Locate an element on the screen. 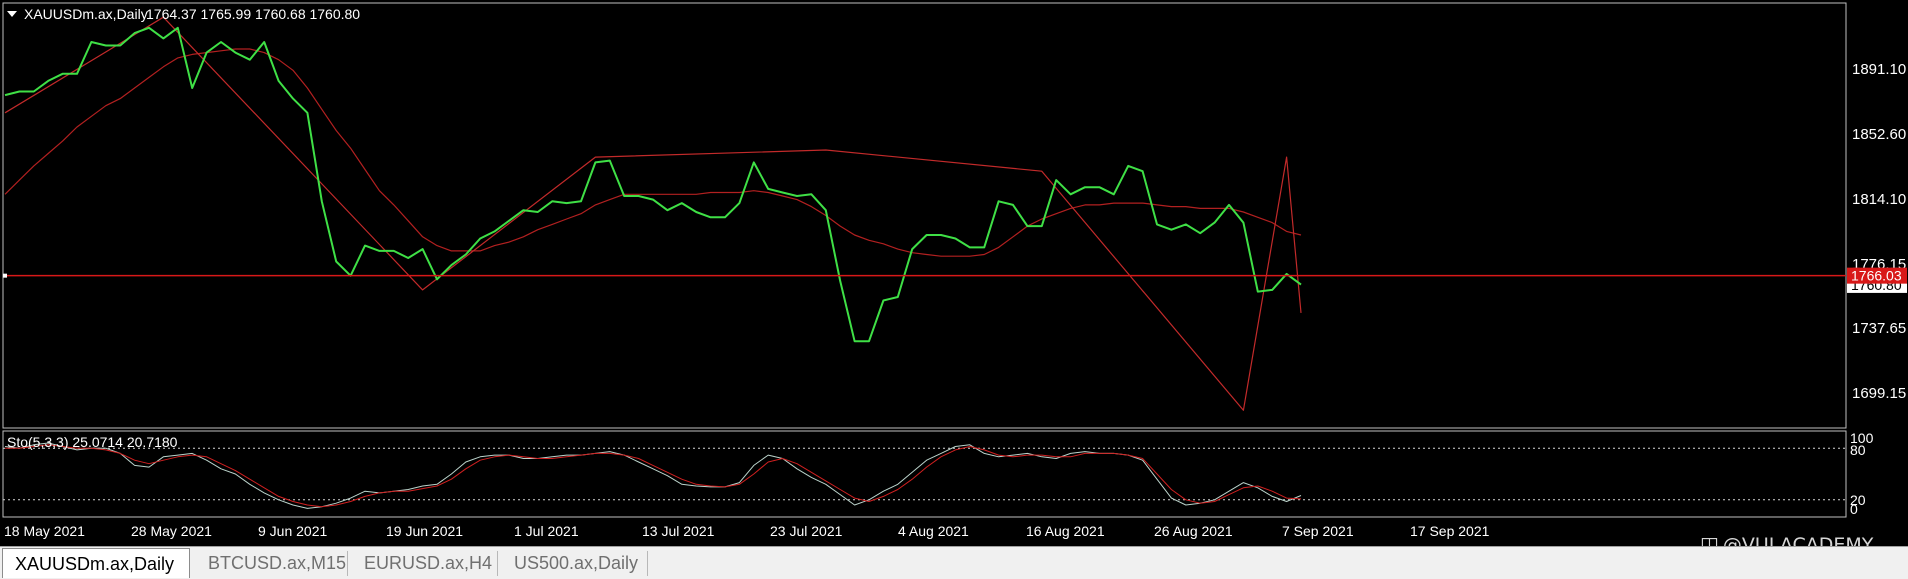 Image resolution: width=1908 pixels, height=579 pixels. current-price-tag: 1766.03 is located at coordinates (1877, 275).